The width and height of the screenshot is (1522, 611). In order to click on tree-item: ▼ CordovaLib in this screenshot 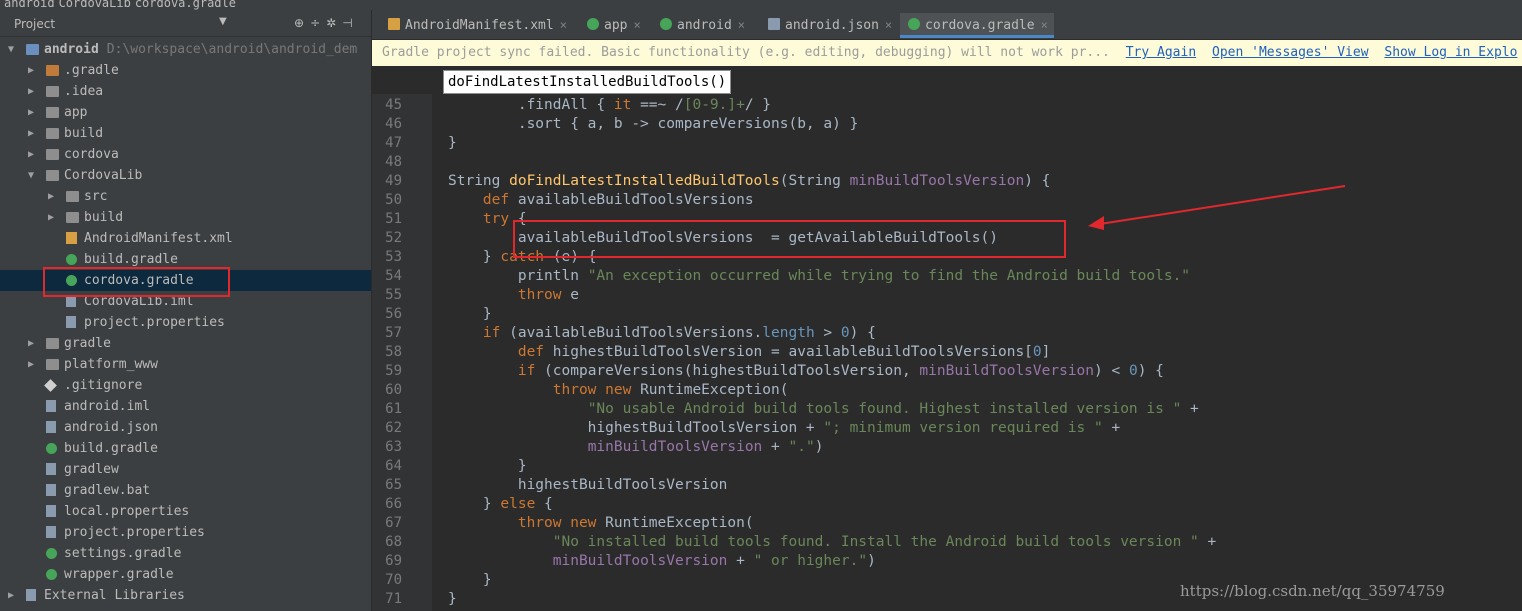, I will do `click(185, 175)`.